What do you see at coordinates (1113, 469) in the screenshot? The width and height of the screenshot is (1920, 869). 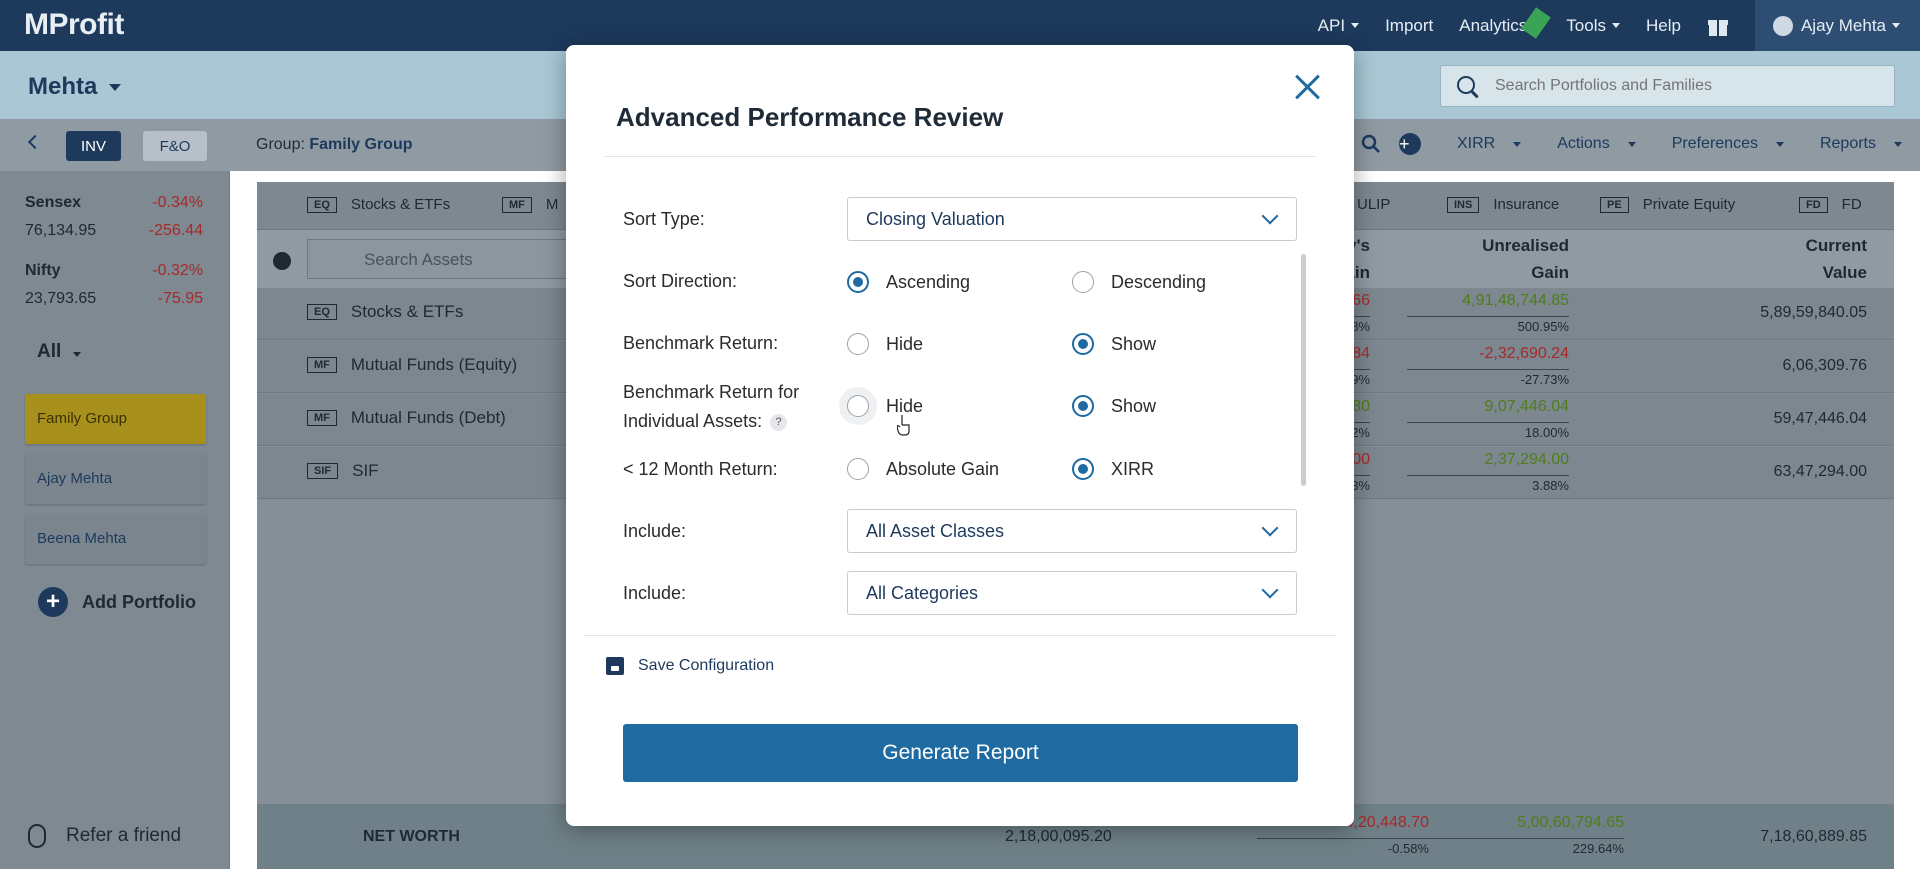 I see `radio-xirr: XIRR` at bounding box center [1113, 469].